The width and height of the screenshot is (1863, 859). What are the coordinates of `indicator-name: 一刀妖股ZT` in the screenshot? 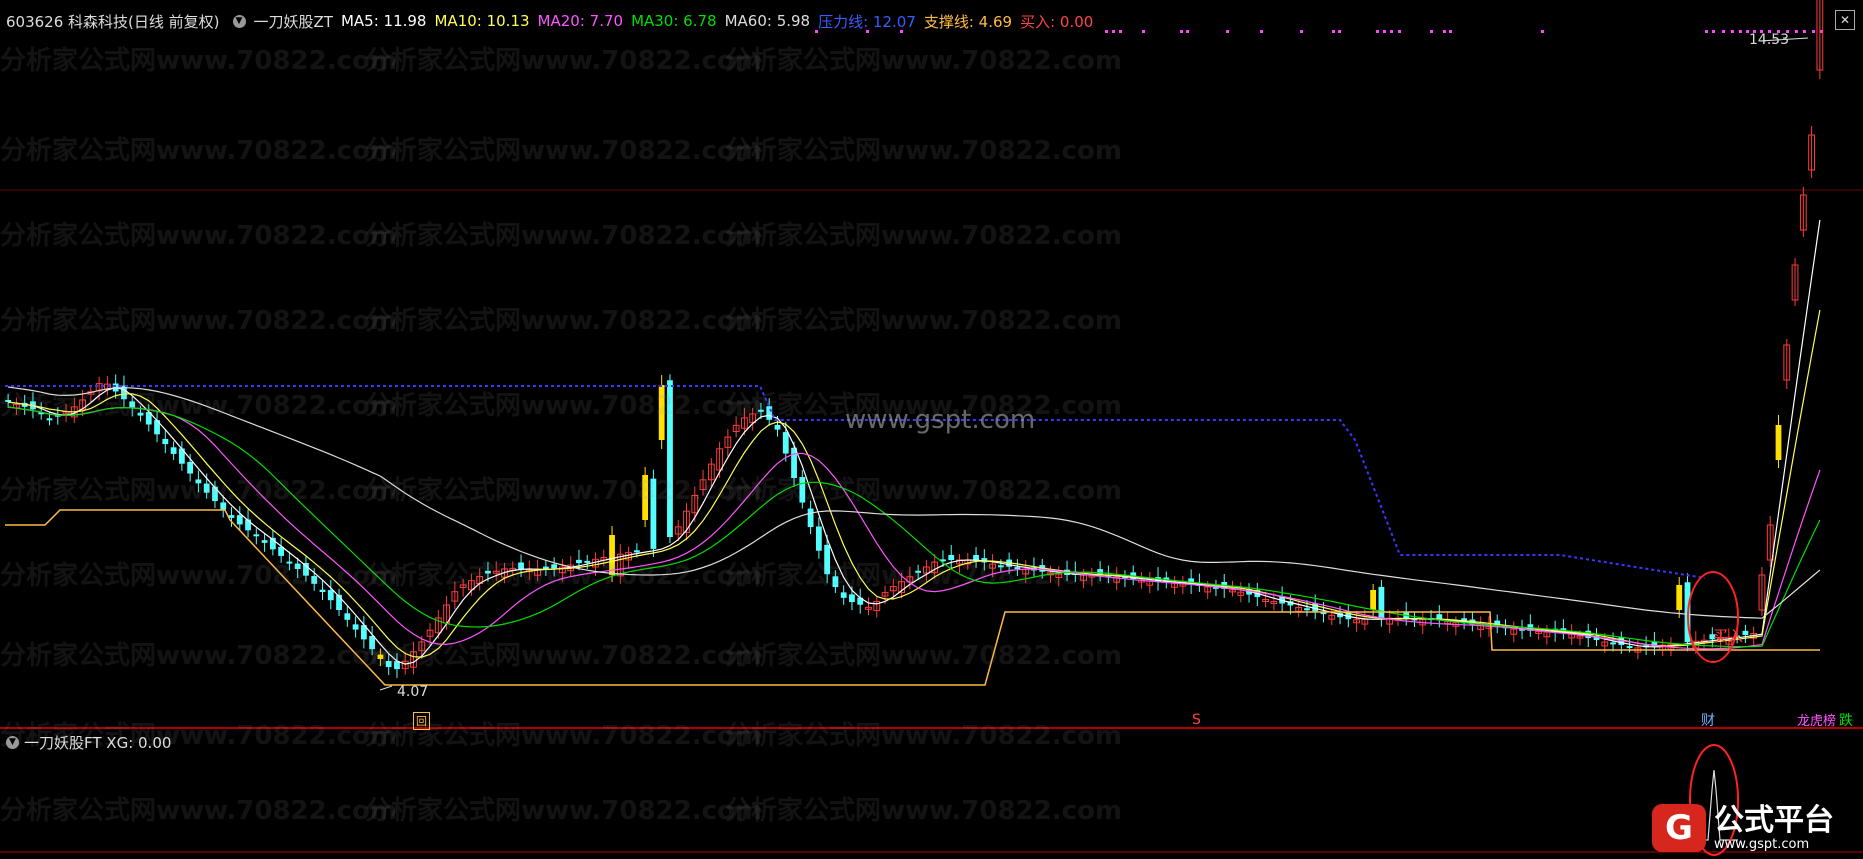 It's located at (293, 21).